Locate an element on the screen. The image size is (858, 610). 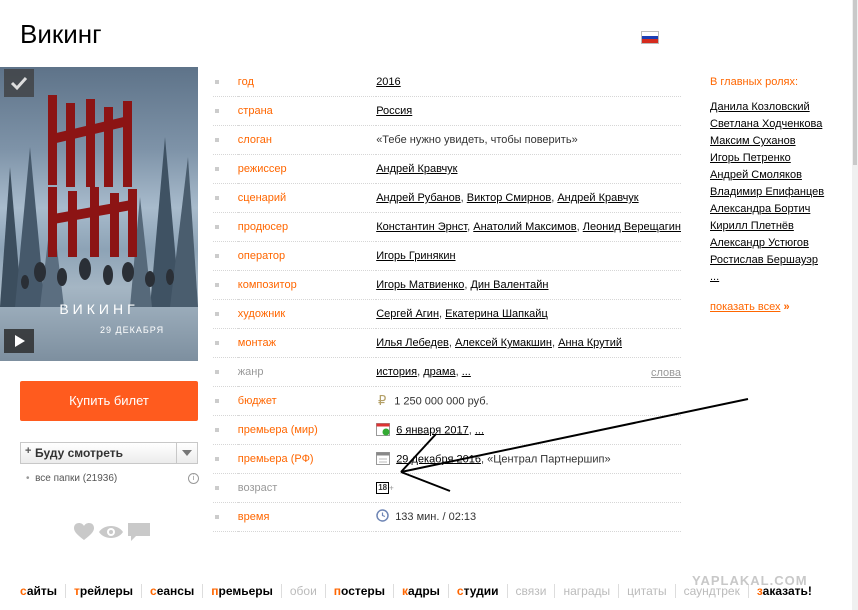
nav-sessions: сеансы is located at coordinates (171, 591).